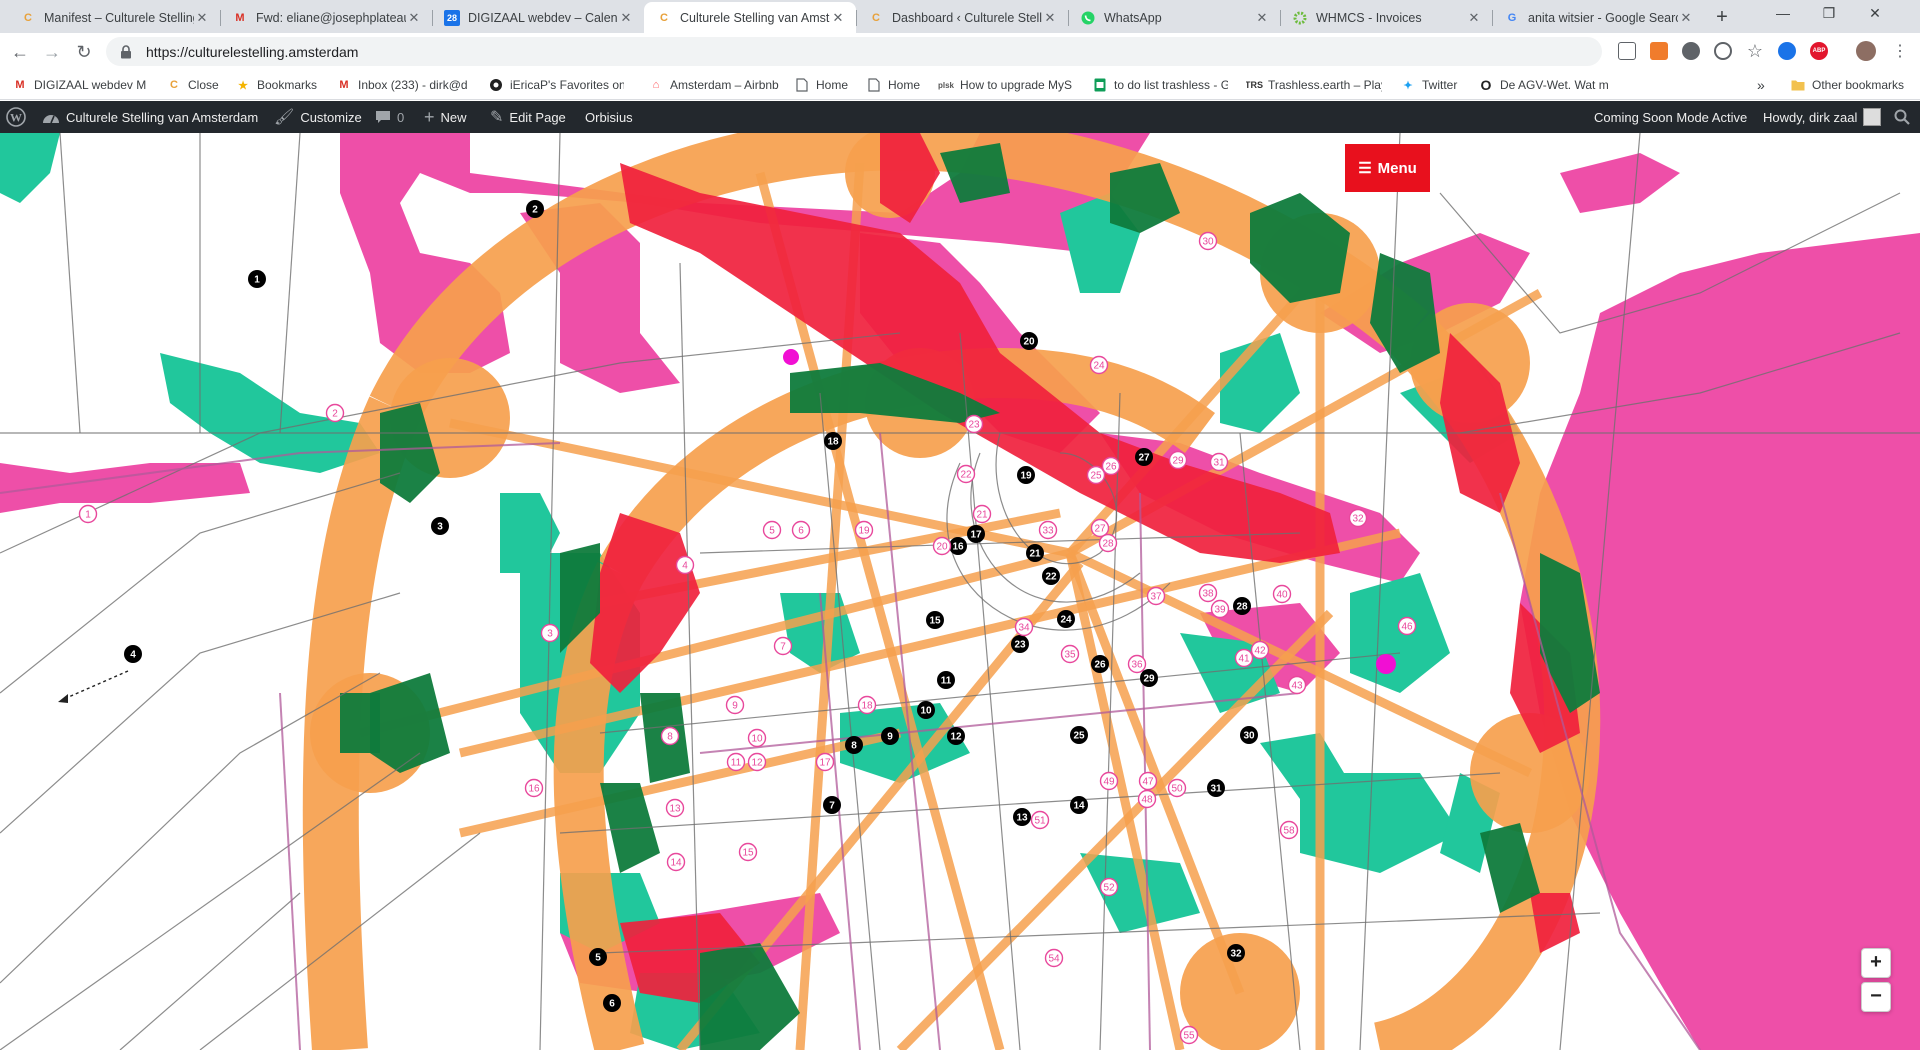 The width and height of the screenshot is (1920, 1050). I want to click on black-marker-31: 31, so click(1216, 788).